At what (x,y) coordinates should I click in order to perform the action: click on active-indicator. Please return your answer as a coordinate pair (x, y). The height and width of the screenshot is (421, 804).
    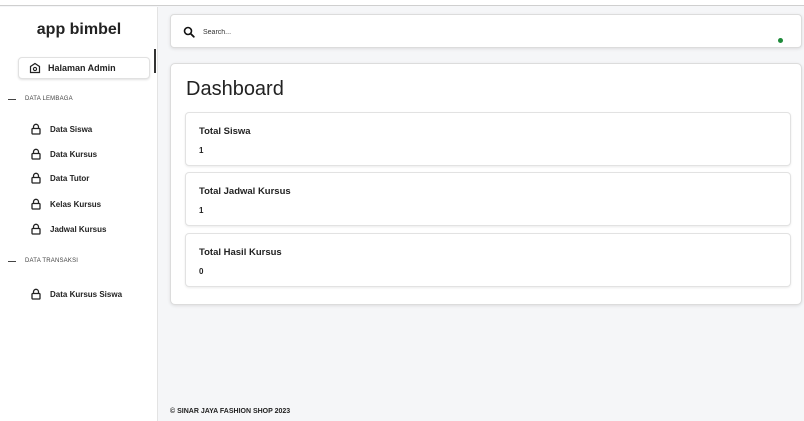
    Looking at the image, I should click on (155, 61).